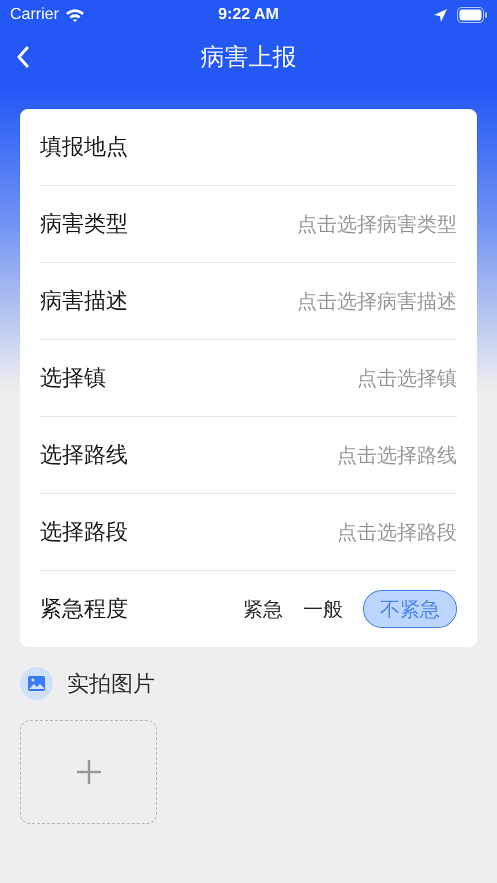 The image size is (497, 883). Describe the element at coordinates (441, 15) in the screenshot. I see `location-arrow-icon` at that location.